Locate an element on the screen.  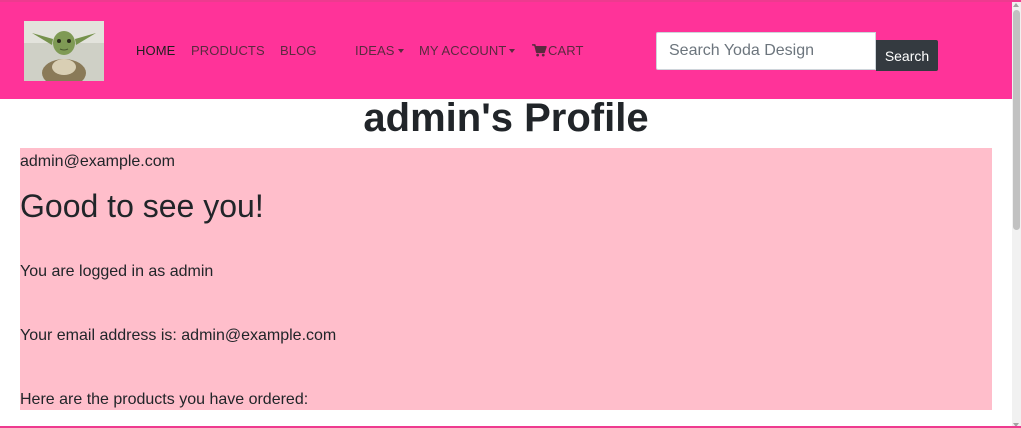
vertical-scrollbar is located at coordinates (1016, 214).